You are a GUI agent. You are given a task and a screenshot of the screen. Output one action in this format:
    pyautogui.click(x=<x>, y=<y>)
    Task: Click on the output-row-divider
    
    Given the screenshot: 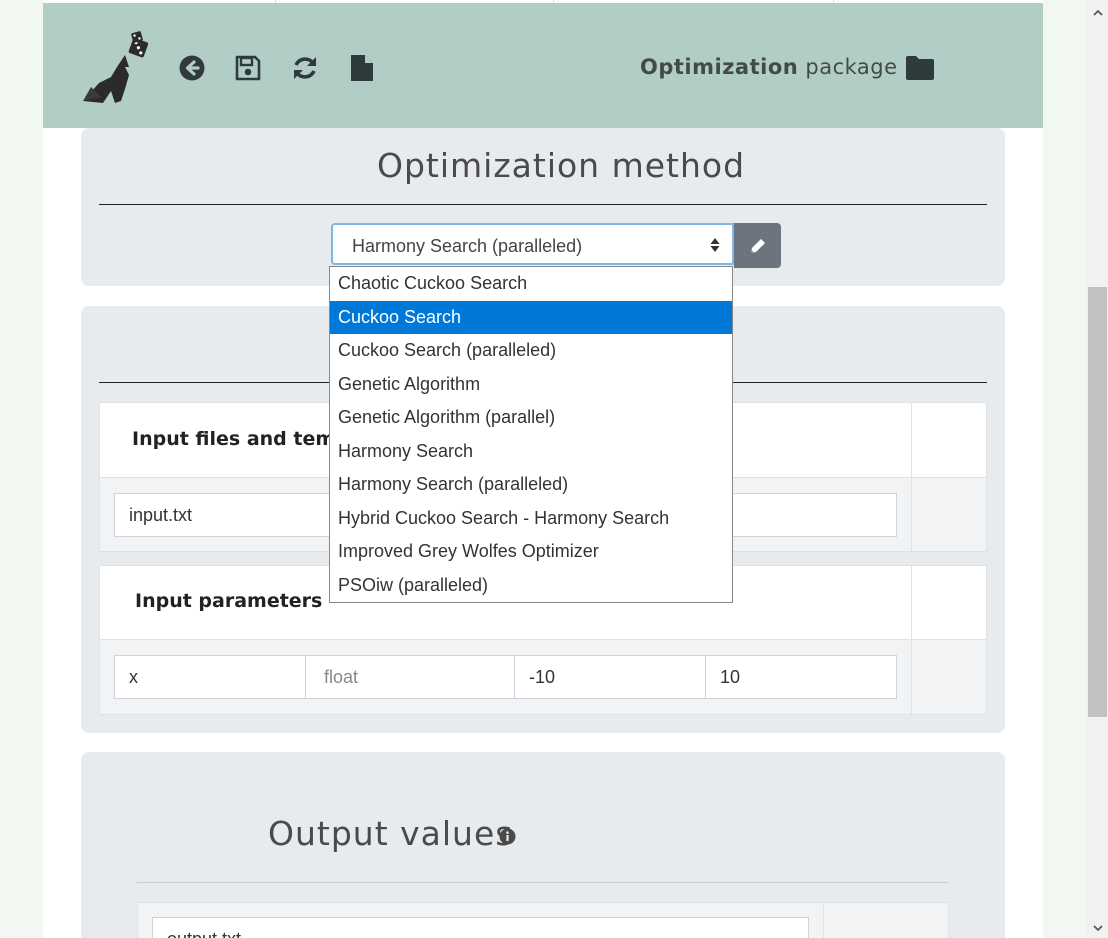 What is the action you would take?
    pyautogui.click(x=823, y=920)
    